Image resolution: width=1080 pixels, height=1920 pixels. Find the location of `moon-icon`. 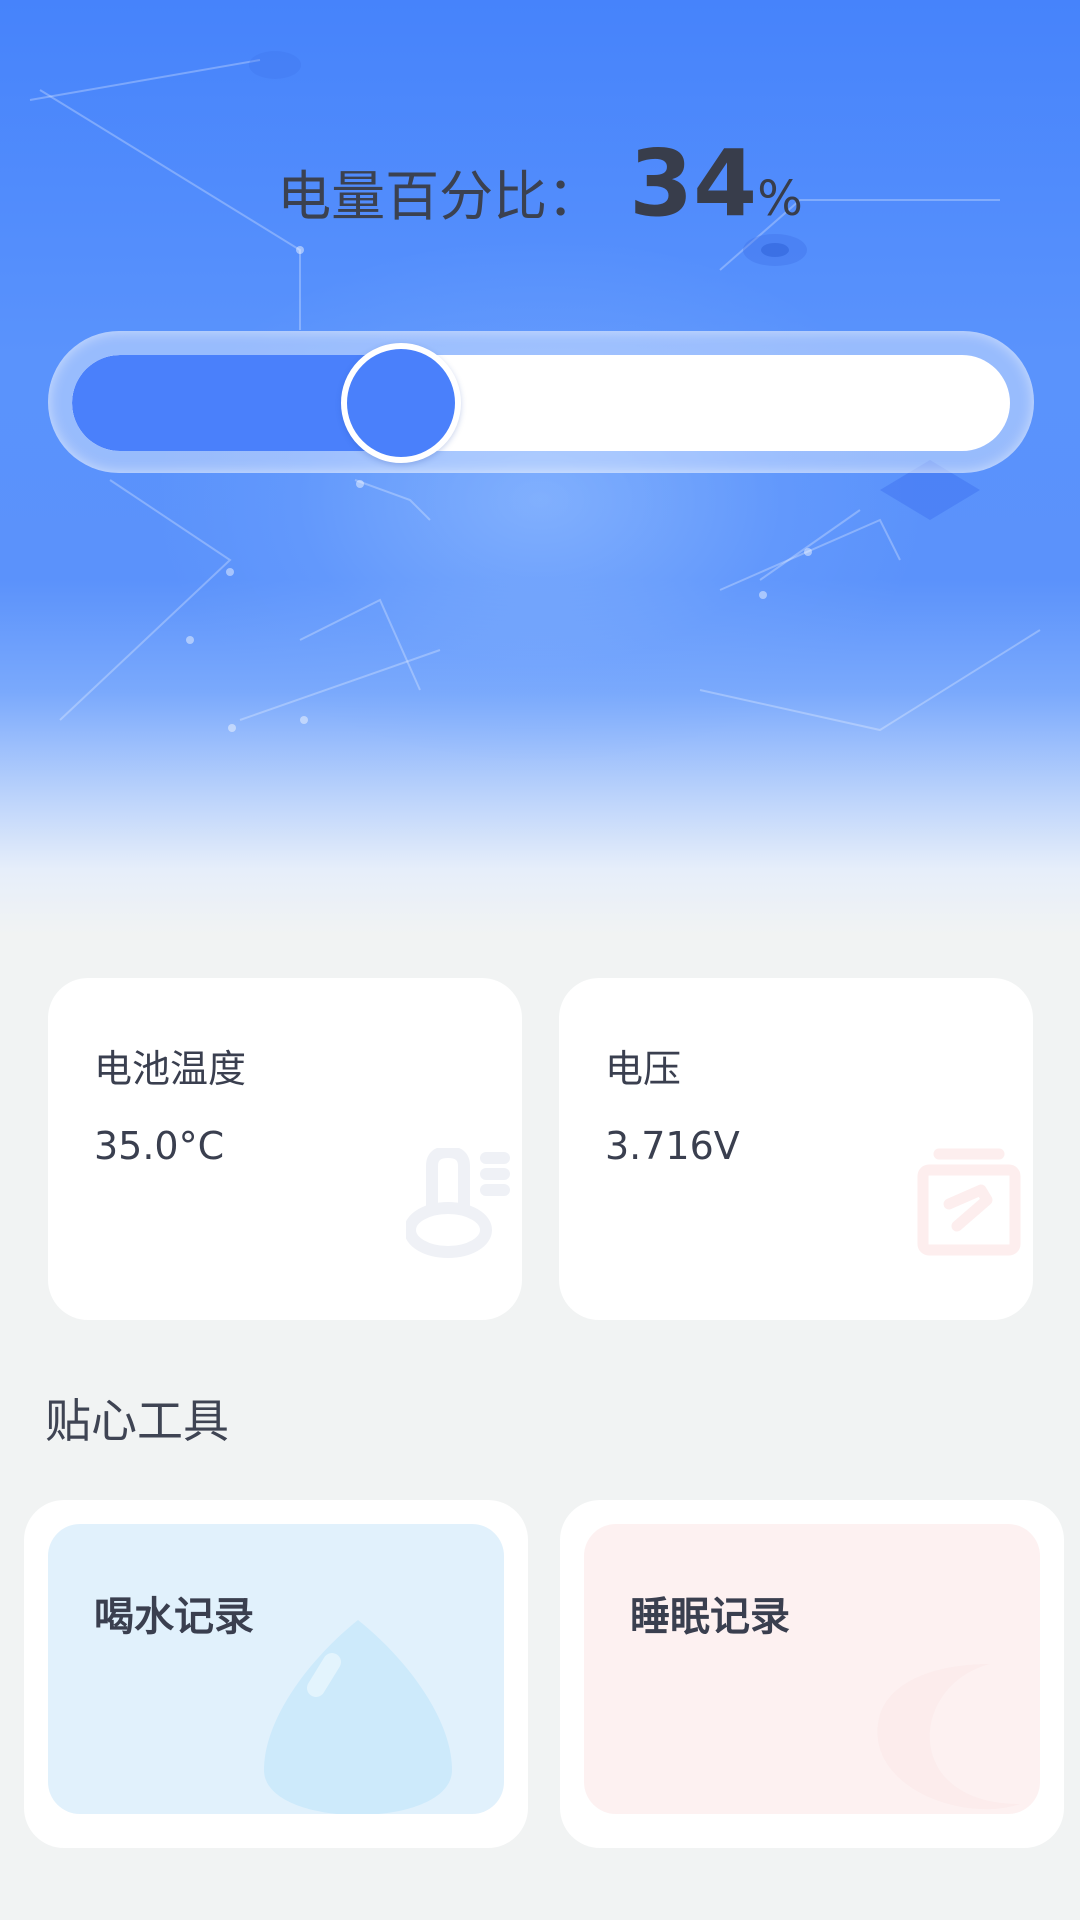

moon-icon is located at coordinates (948, 1737).